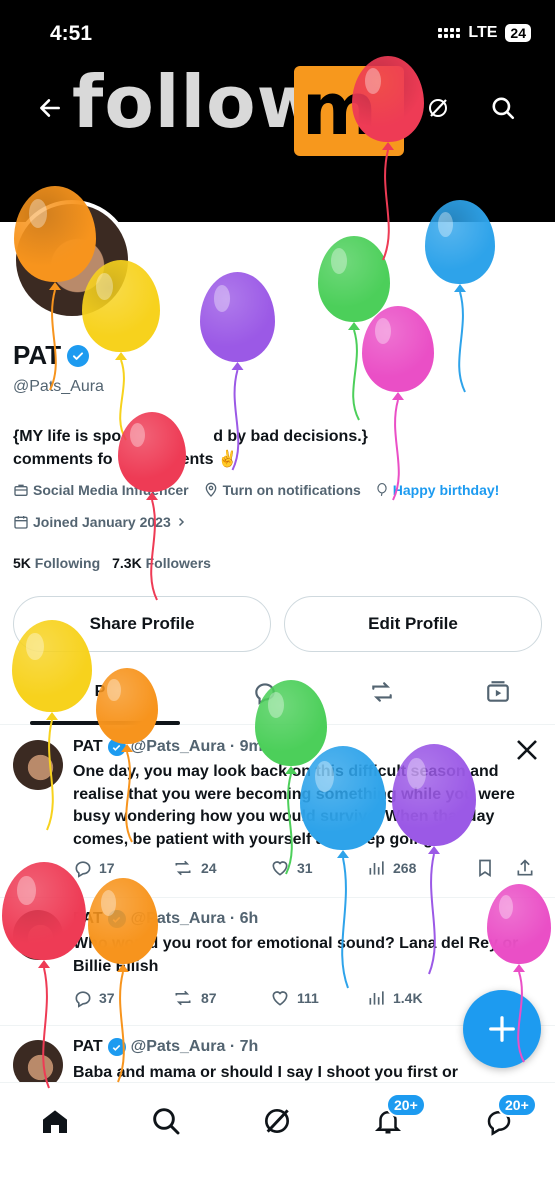 This screenshot has height=1200, width=555. I want to click on nav-notifications: 20+, so click(397, 1117).